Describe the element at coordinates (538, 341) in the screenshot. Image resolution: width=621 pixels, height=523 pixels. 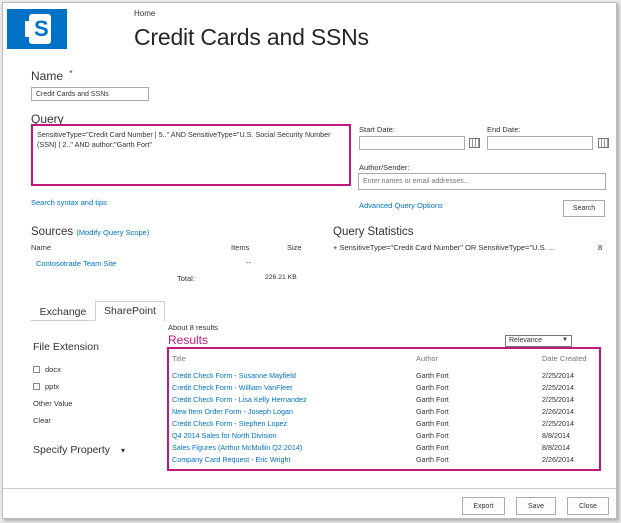
I see `sort-select: Relevance ▼` at that location.